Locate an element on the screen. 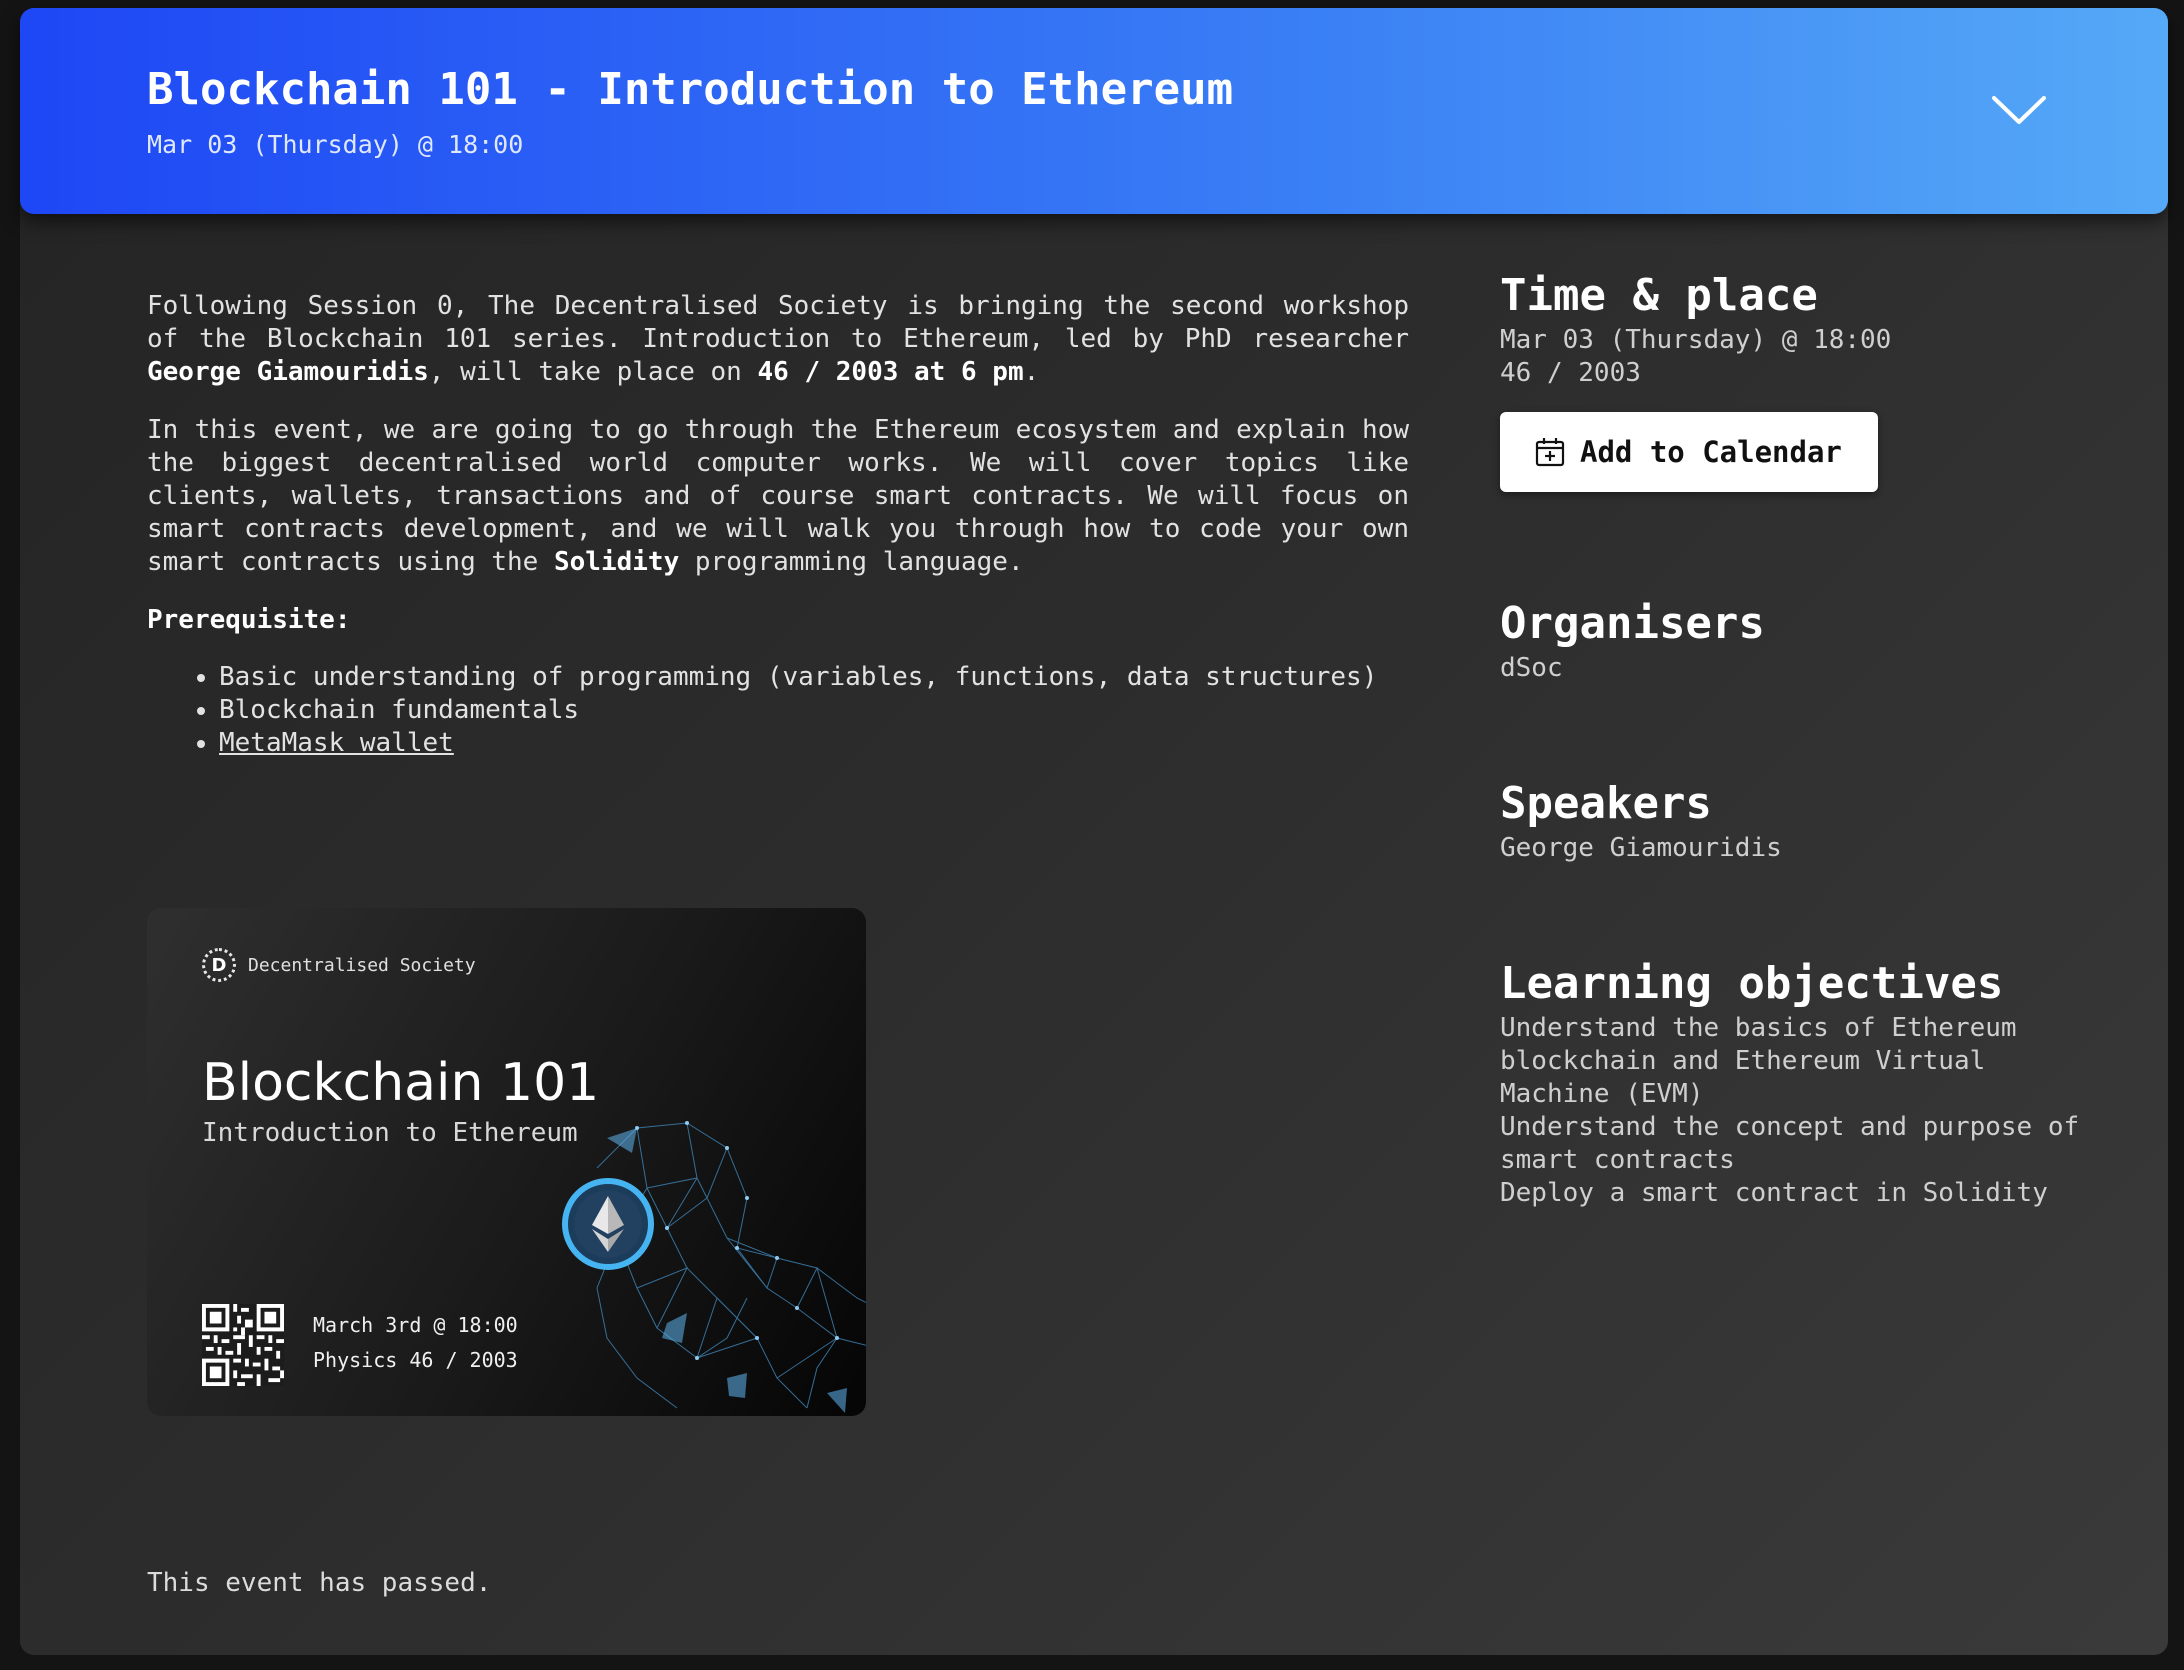 This screenshot has height=1670, width=2184. dsoc-logo-icon: D is located at coordinates (219, 965).